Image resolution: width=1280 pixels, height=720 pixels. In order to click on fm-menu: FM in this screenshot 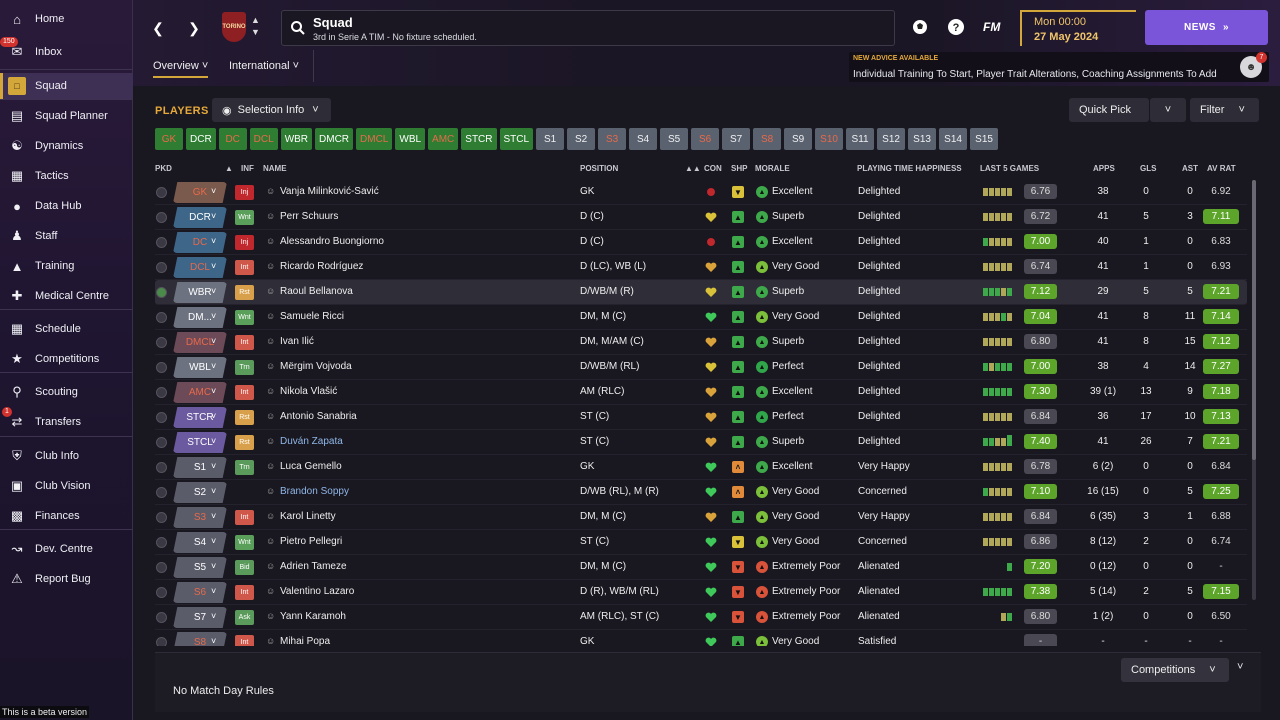, I will do `click(991, 27)`.